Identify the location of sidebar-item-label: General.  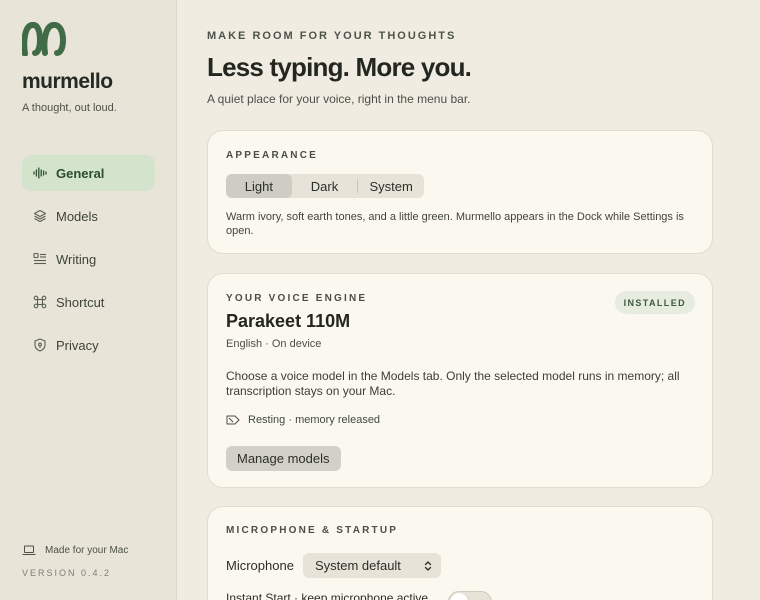
(80, 173).